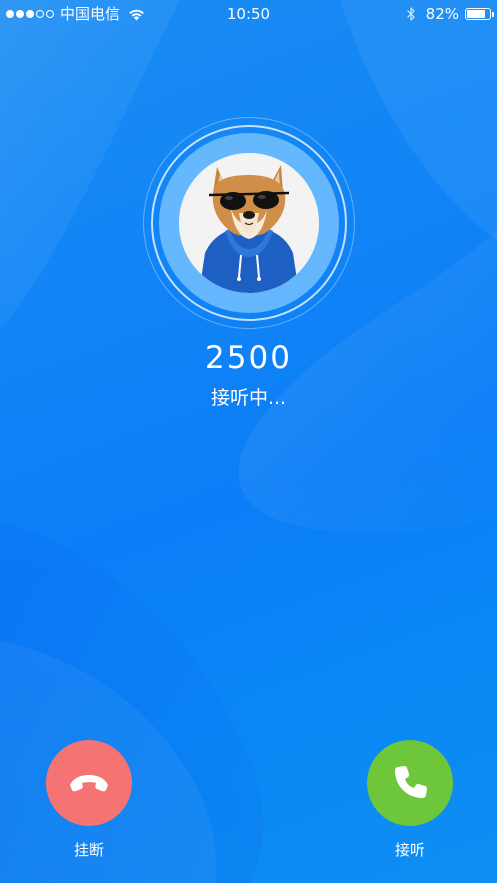 The height and width of the screenshot is (883, 497). I want to click on battery-percent: 82%, so click(442, 14).